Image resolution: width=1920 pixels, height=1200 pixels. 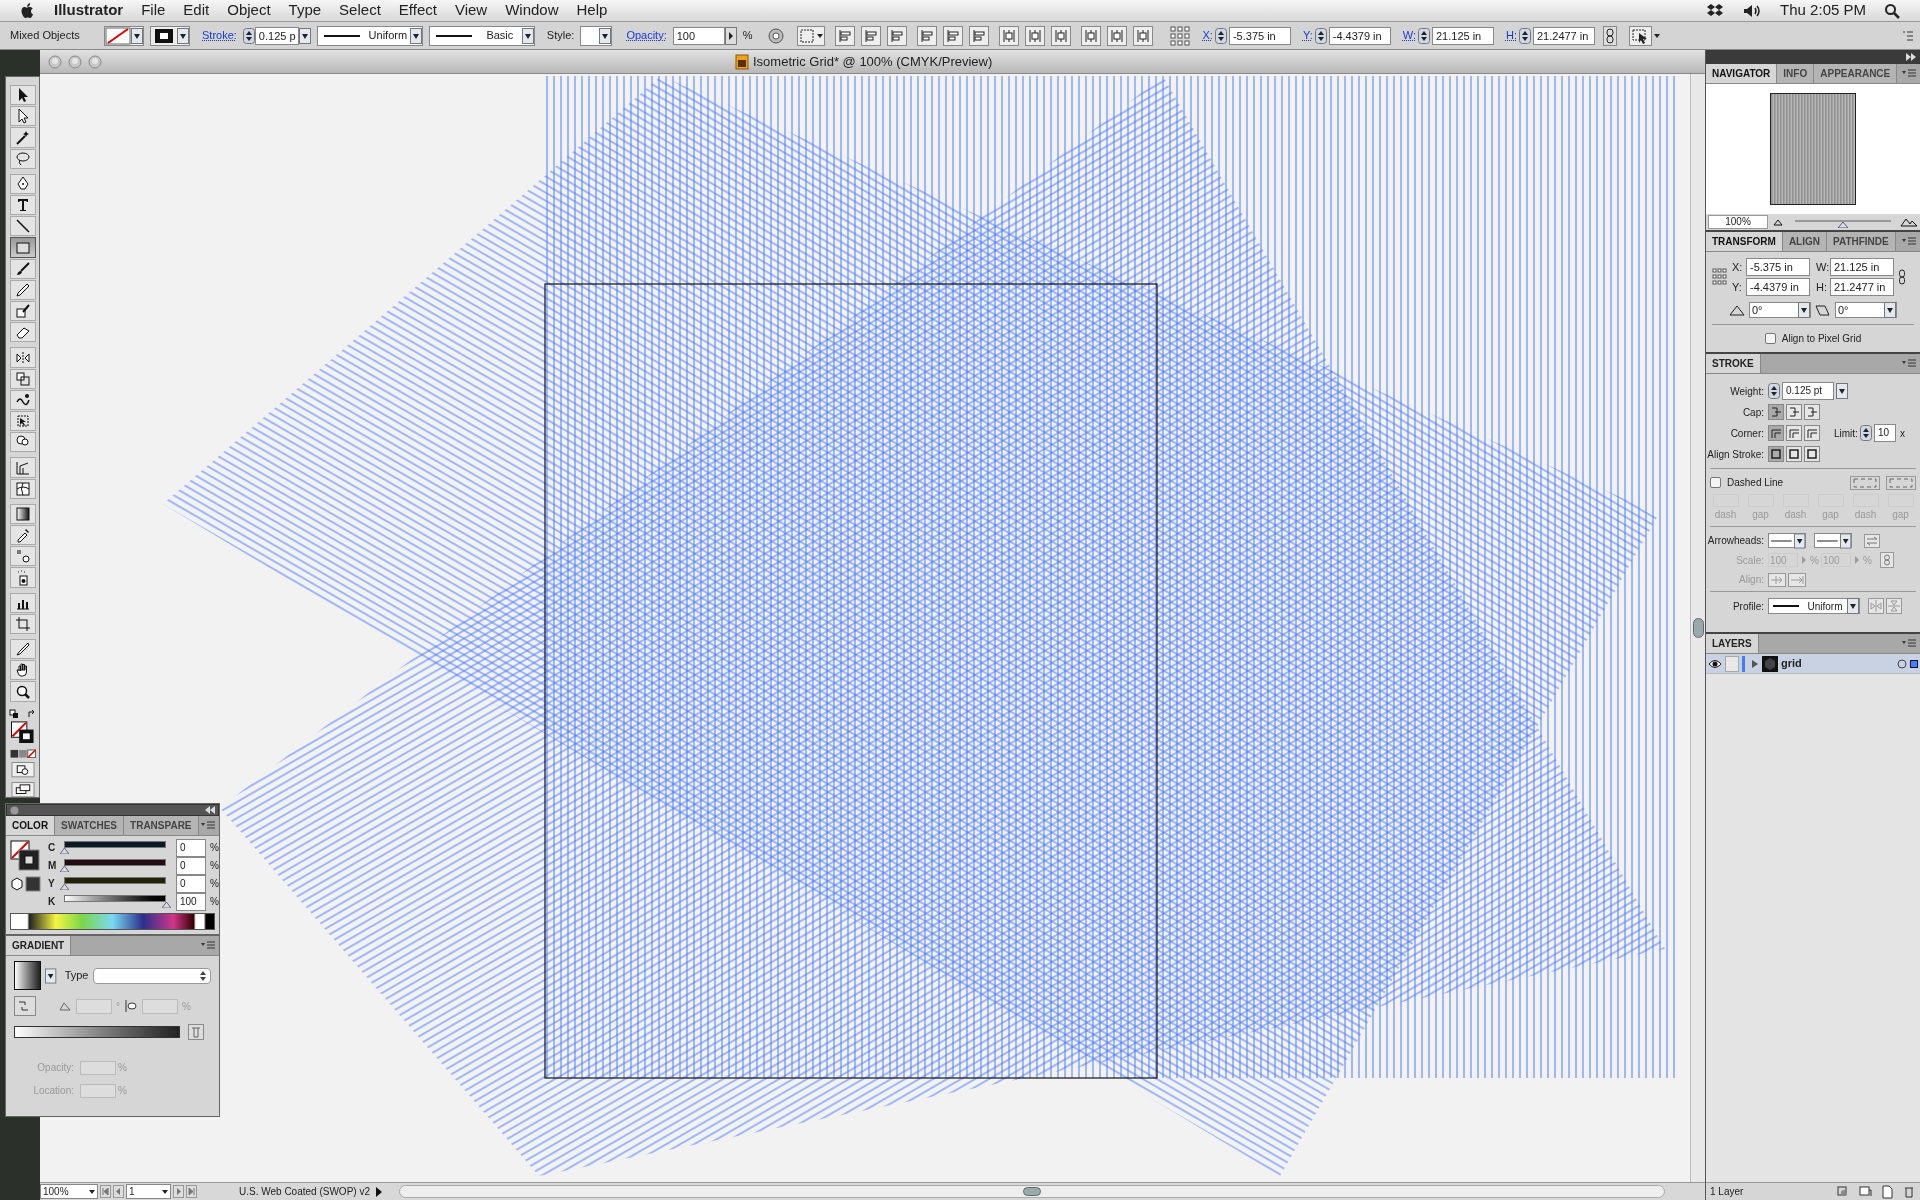 I want to click on menu-item: Edit, so click(x=196, y=11).